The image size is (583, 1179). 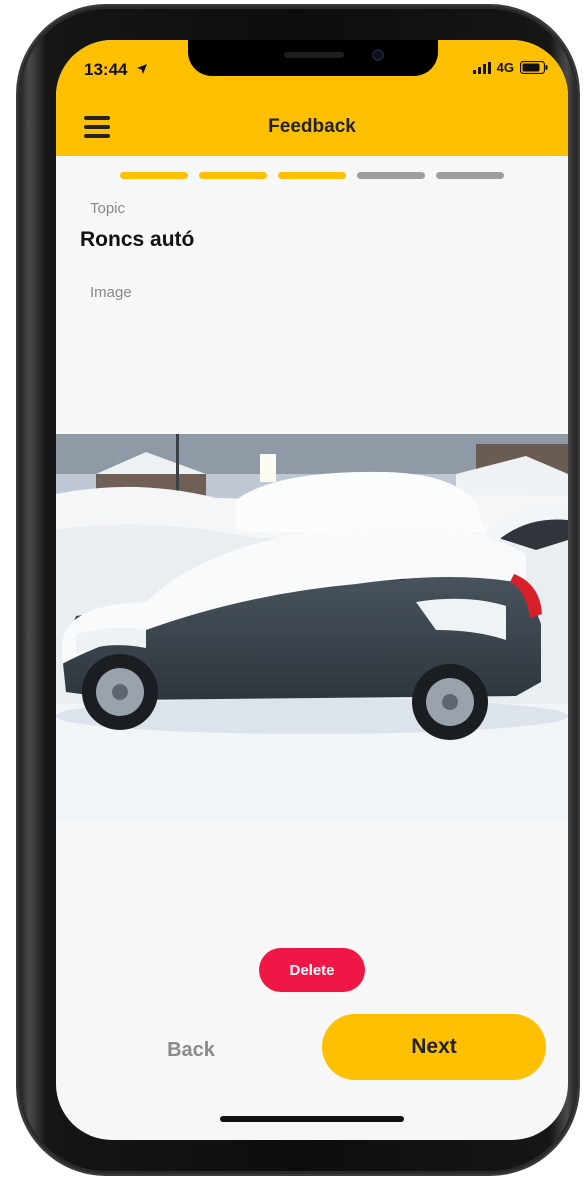 What do you see at coordinates (378, 55) in the screenshot?
I see `front-camera` at bounding box center [378, 55].